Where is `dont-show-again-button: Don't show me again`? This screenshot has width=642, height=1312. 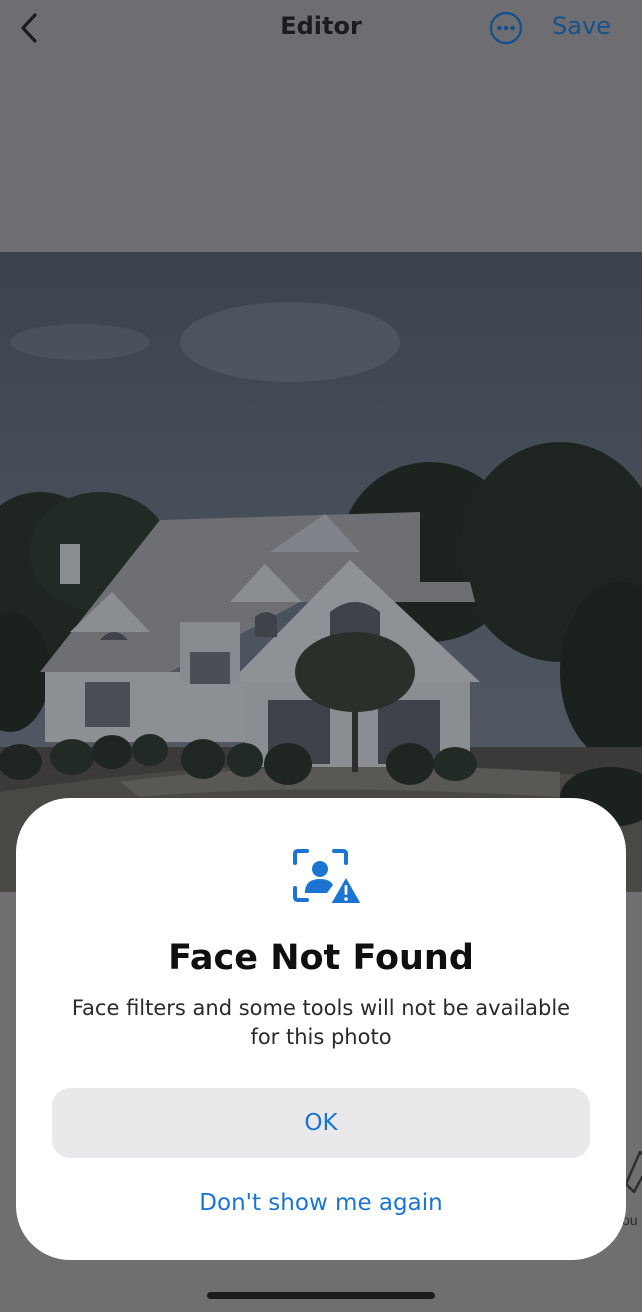 dont-show-again-button: Don't show me again is located at coordinates (321, 1203).